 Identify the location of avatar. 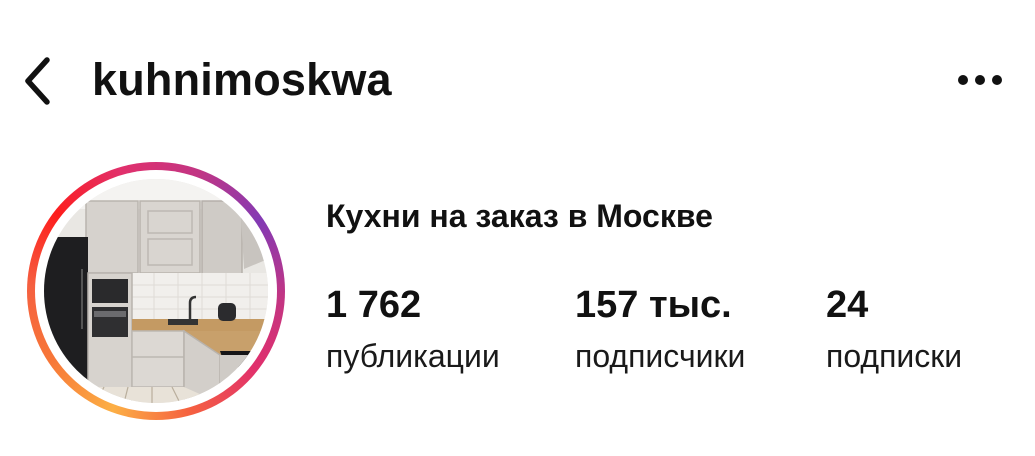
(156, 291).